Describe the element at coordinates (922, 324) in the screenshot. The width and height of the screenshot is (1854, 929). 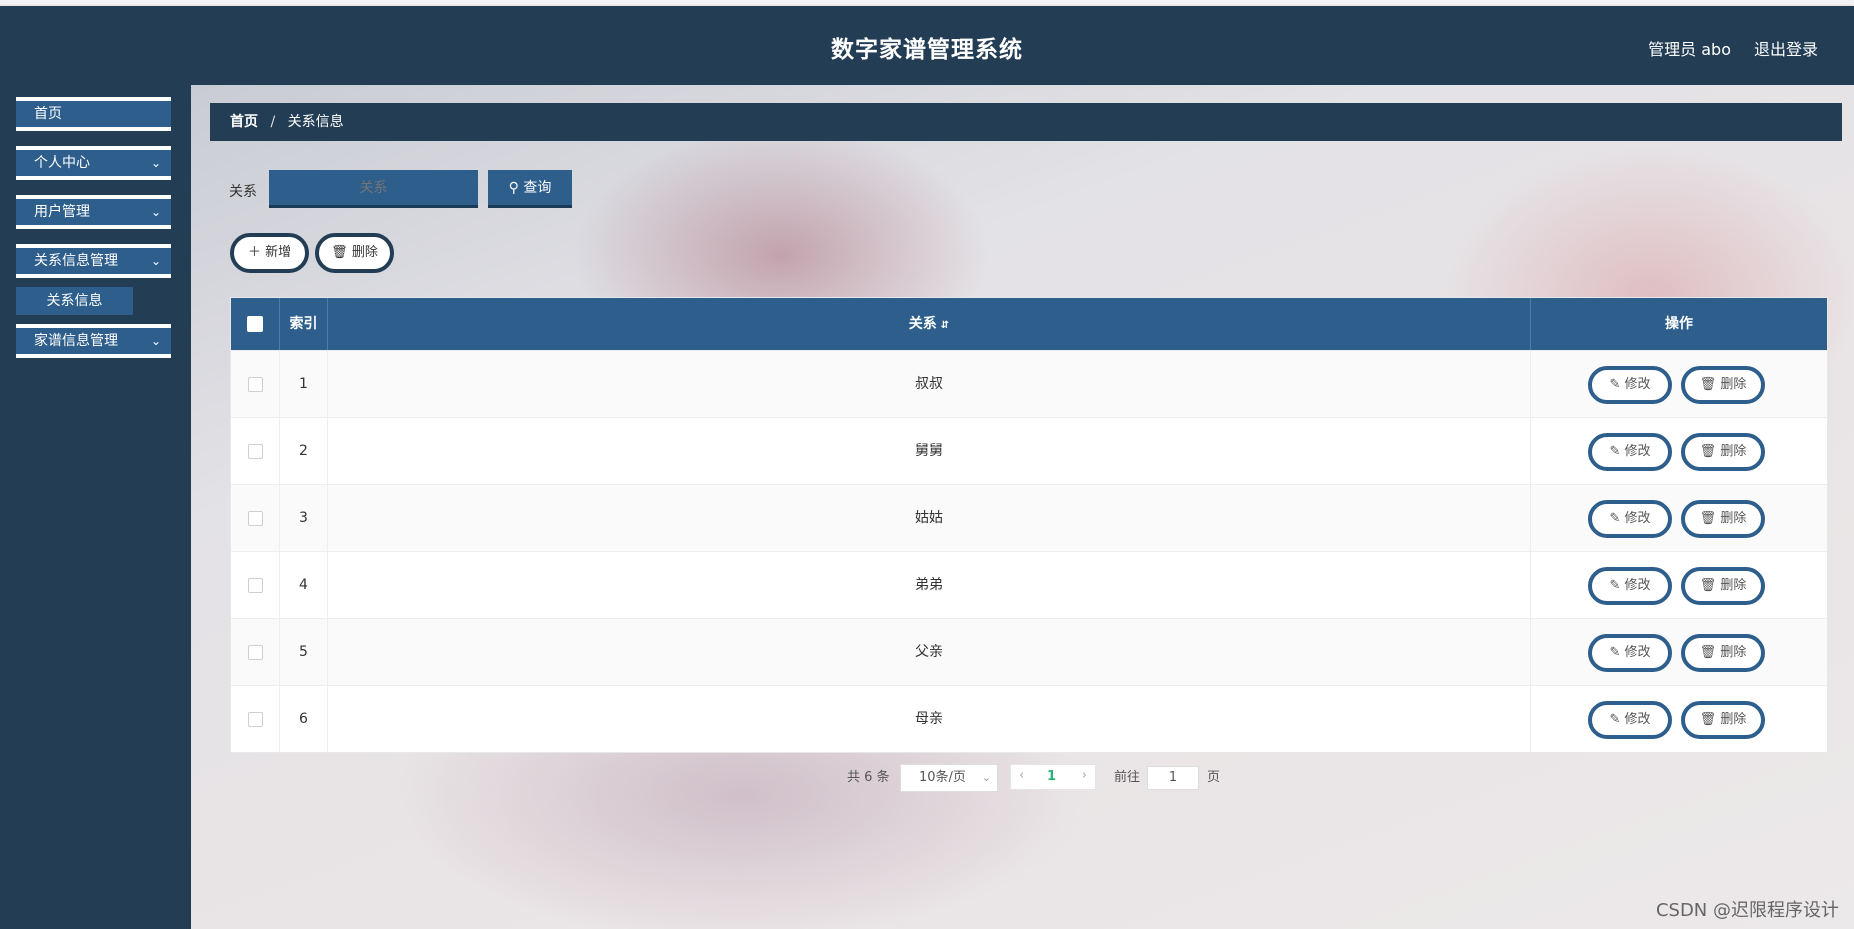
I see `column-header-relation-label: 关系` at that location.